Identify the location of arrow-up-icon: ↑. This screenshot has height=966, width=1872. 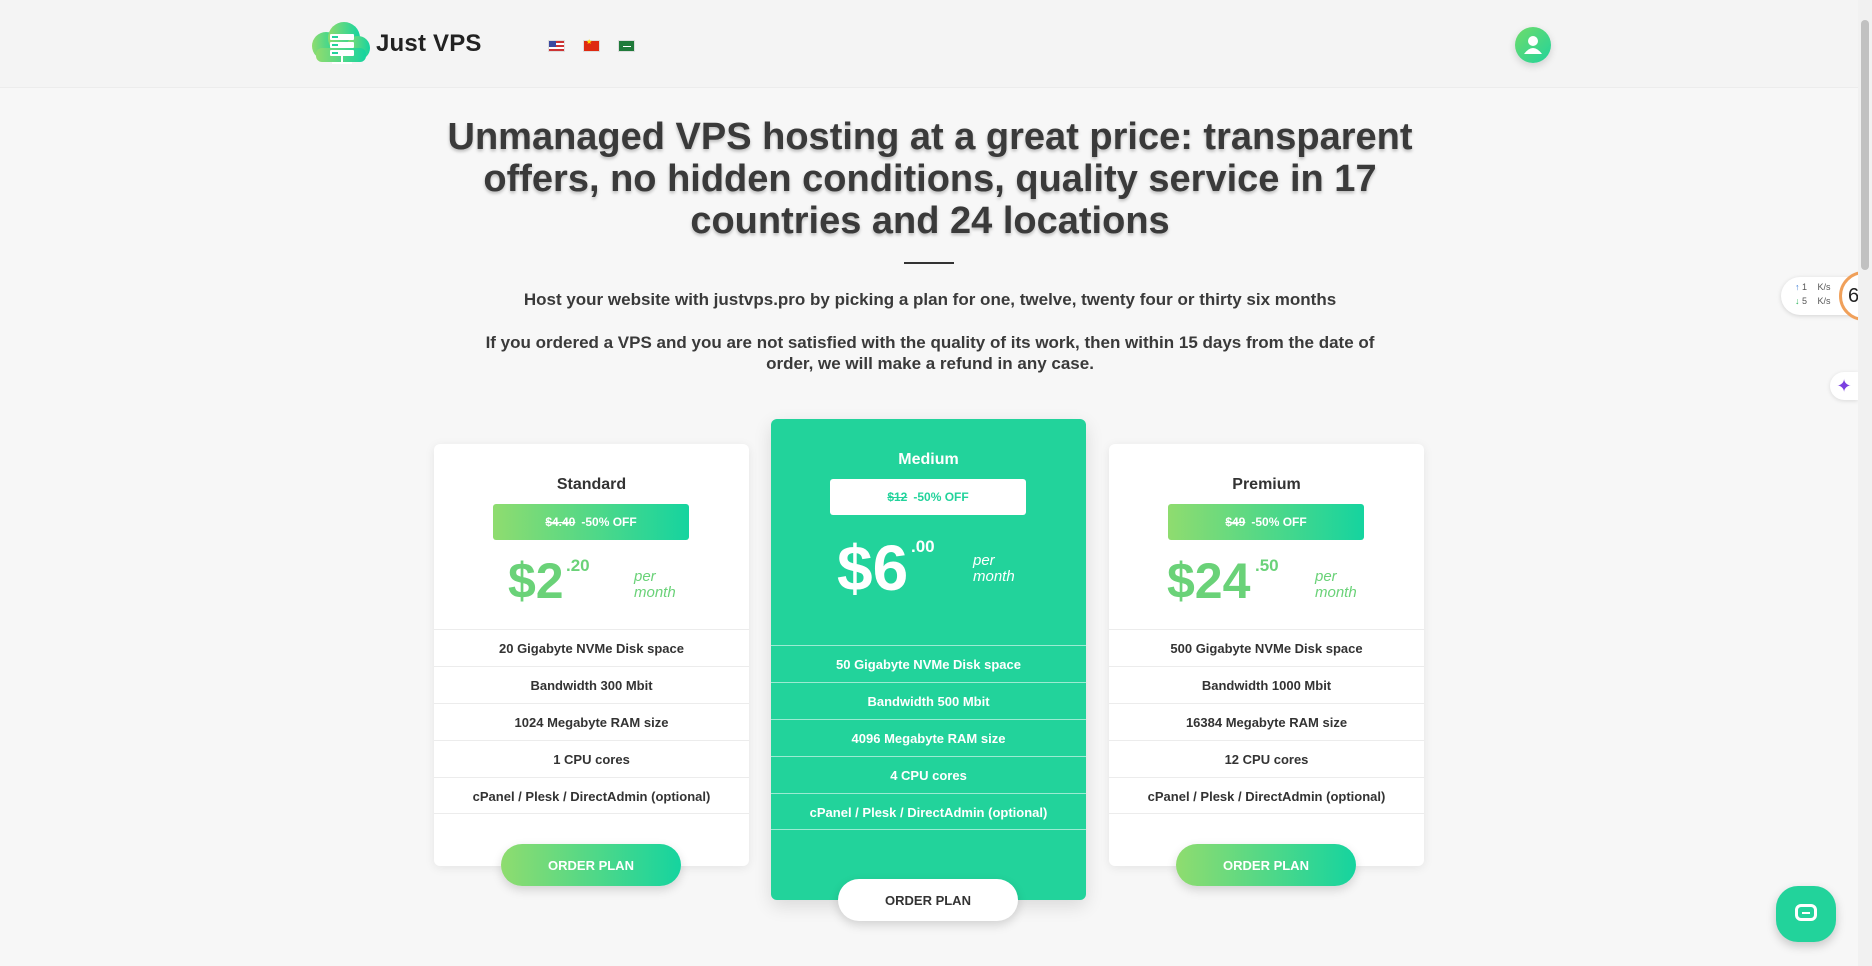
(1797, 287).